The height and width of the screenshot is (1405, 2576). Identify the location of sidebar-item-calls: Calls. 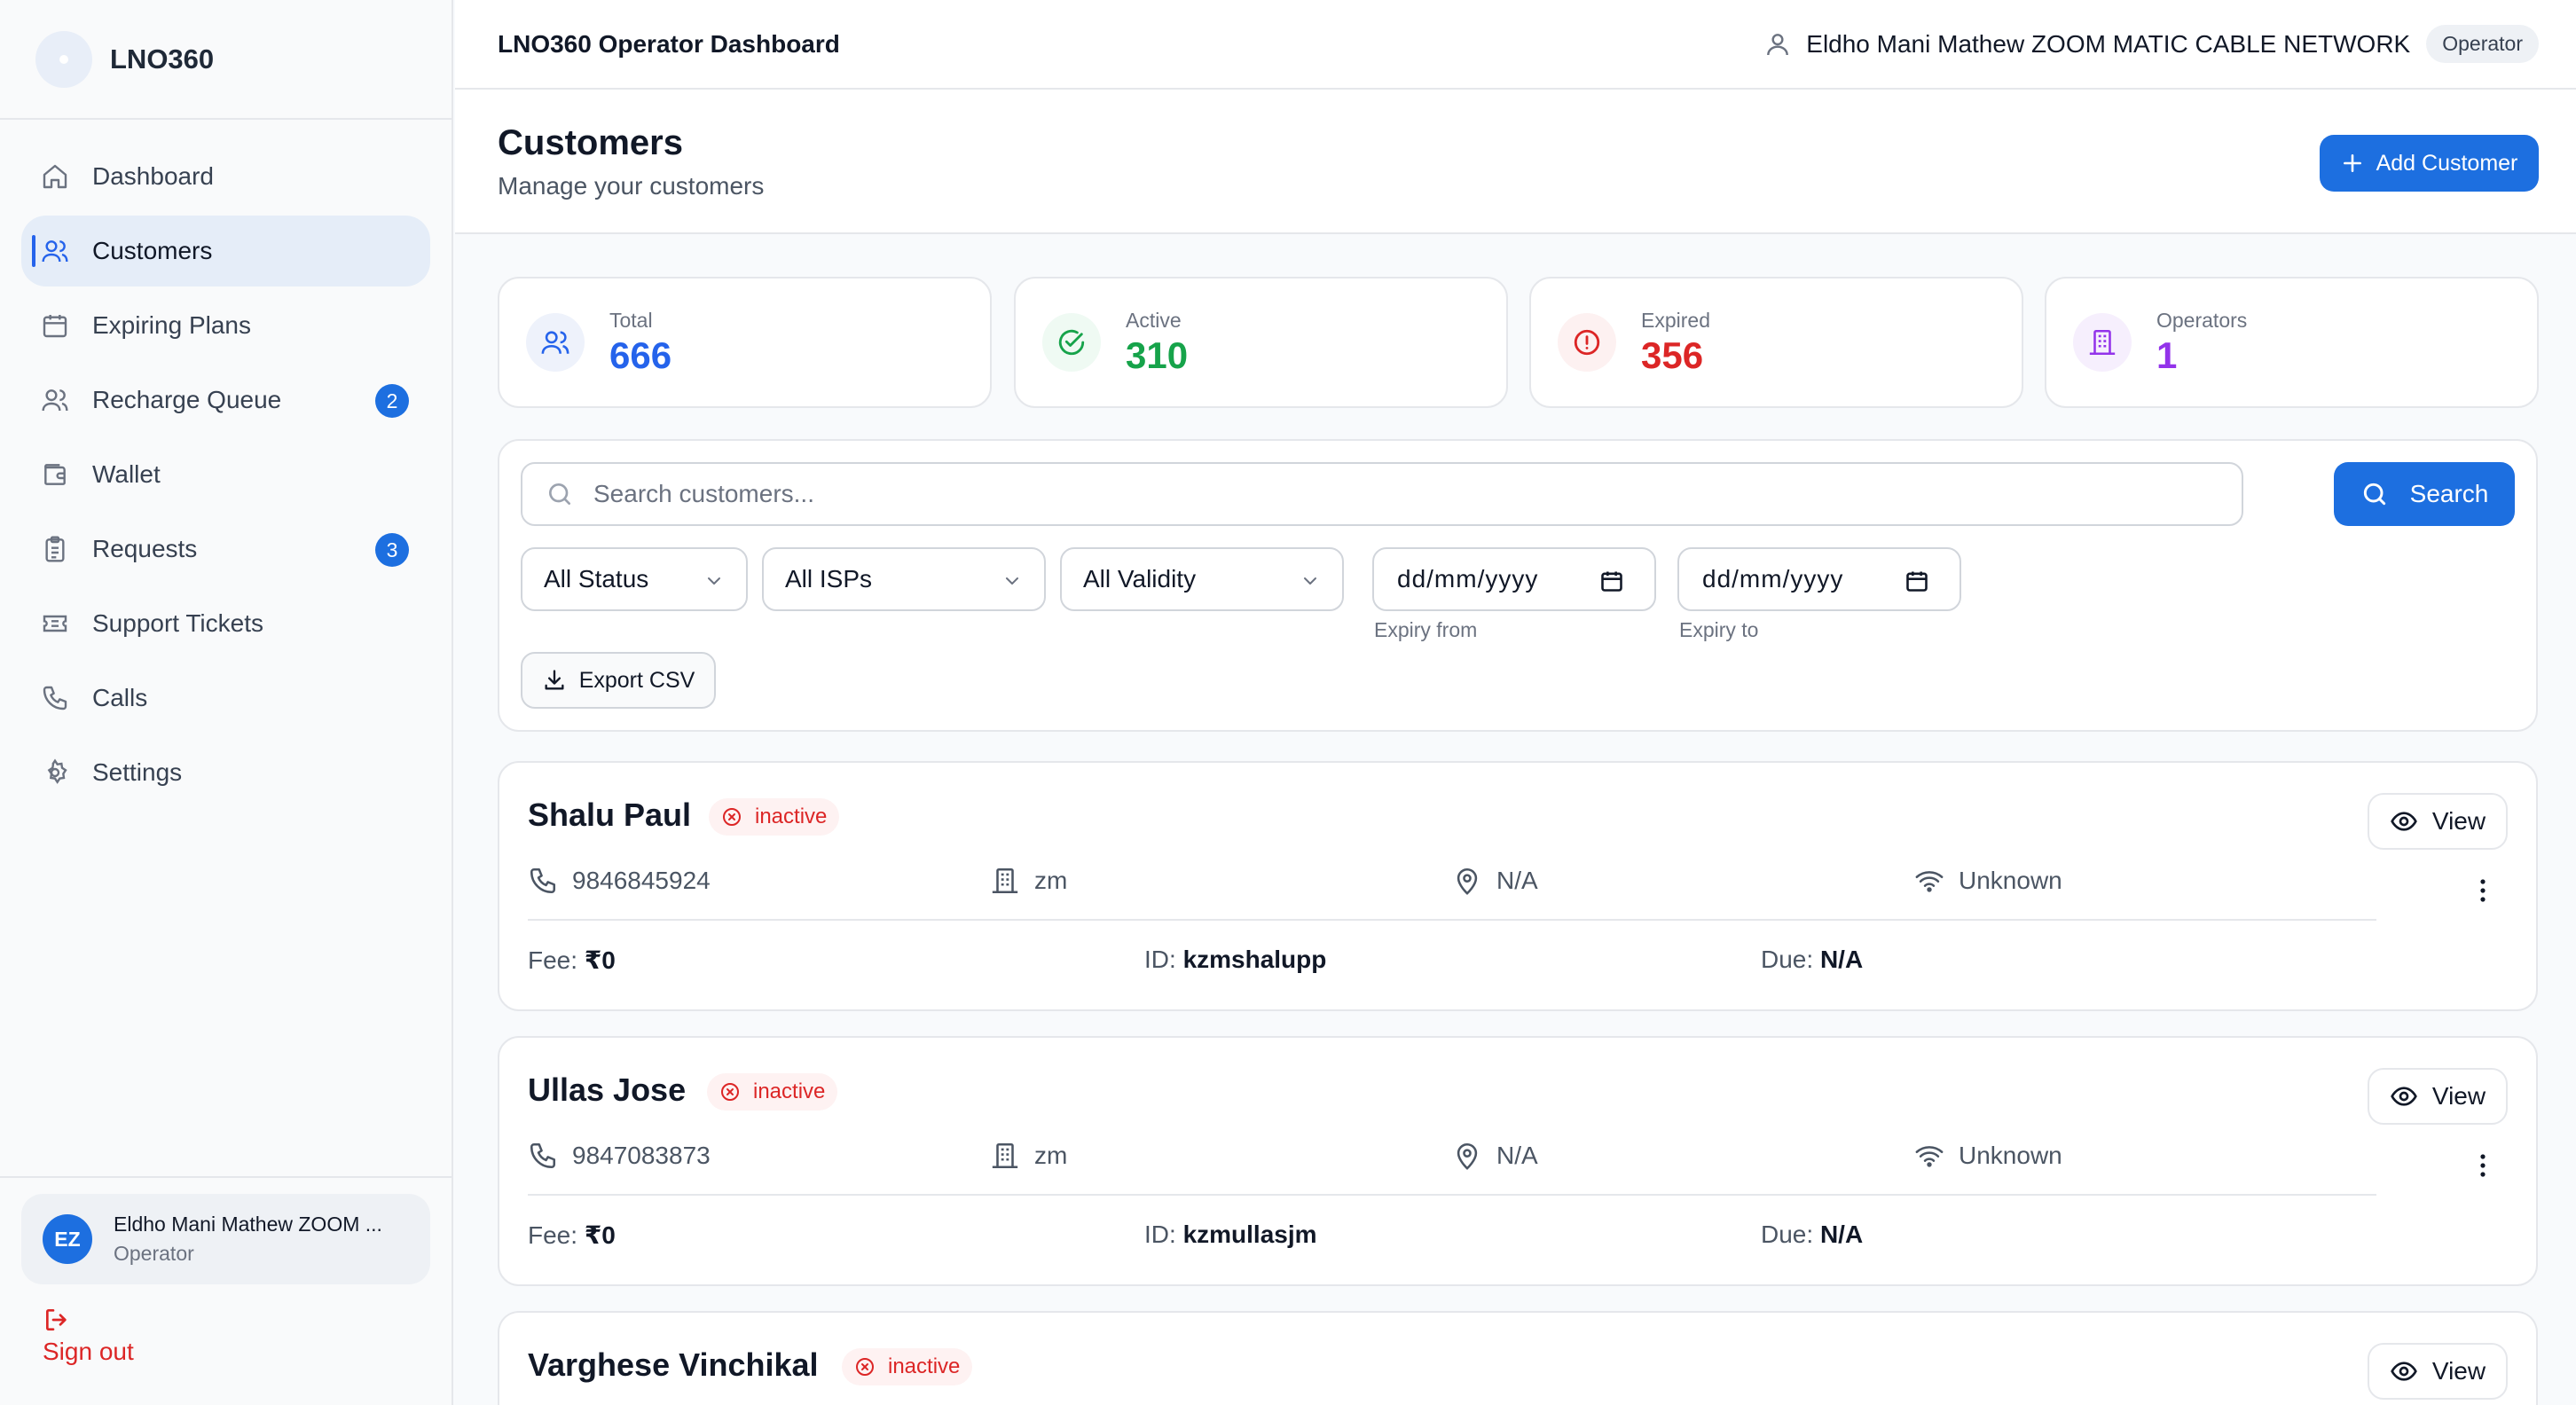
(225, 698).